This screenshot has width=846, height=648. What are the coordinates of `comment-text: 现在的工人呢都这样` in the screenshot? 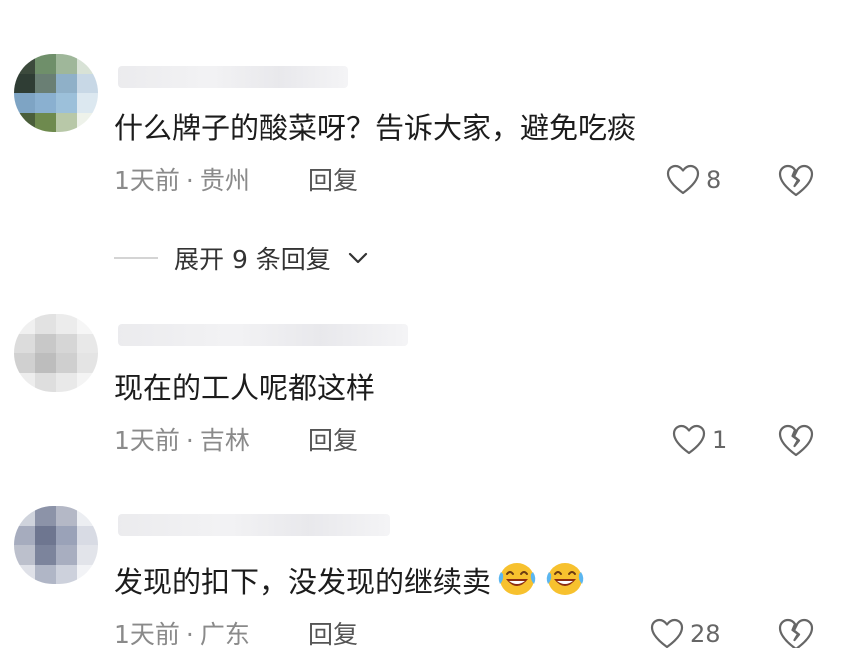 It's located at (245, 388).